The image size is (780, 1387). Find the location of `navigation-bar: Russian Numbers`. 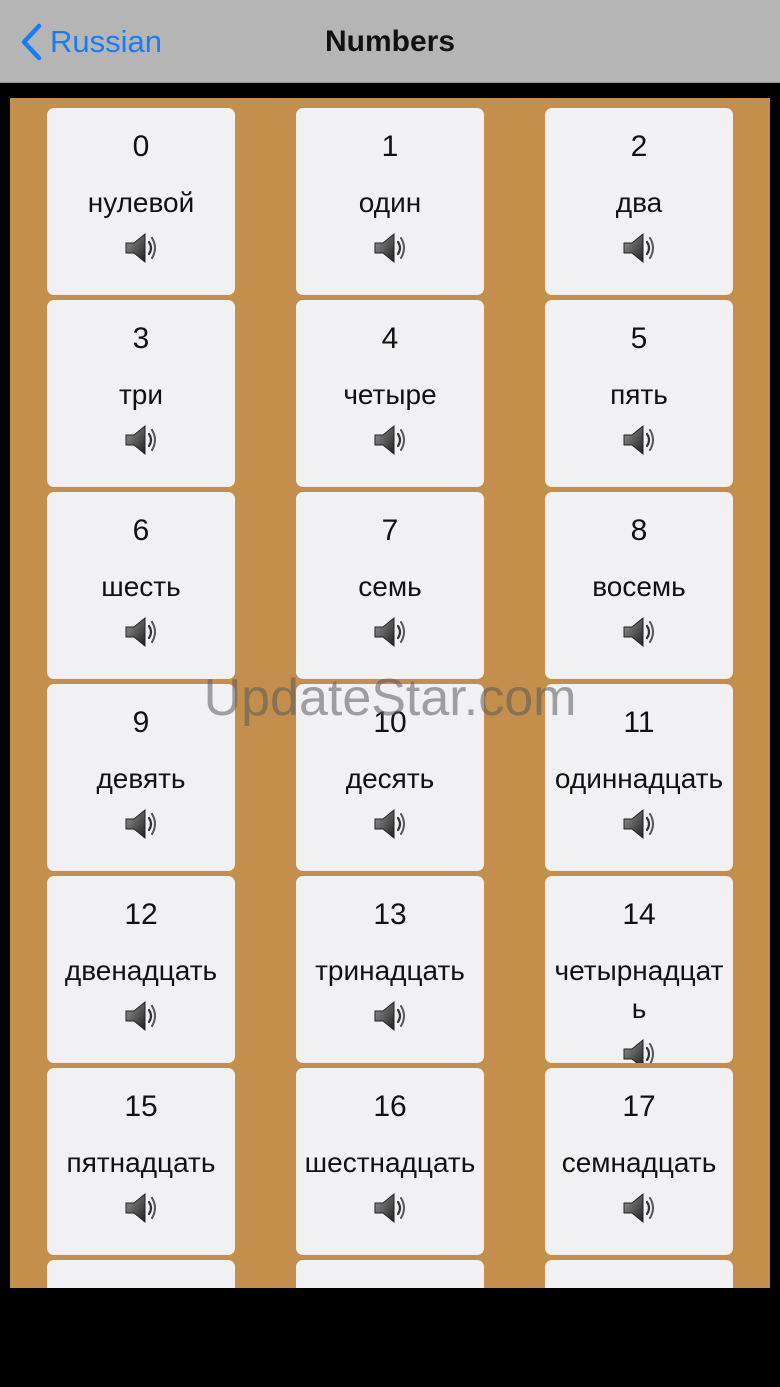

navigation-bar: Russian Numbers is located at coordinates (390, 41).